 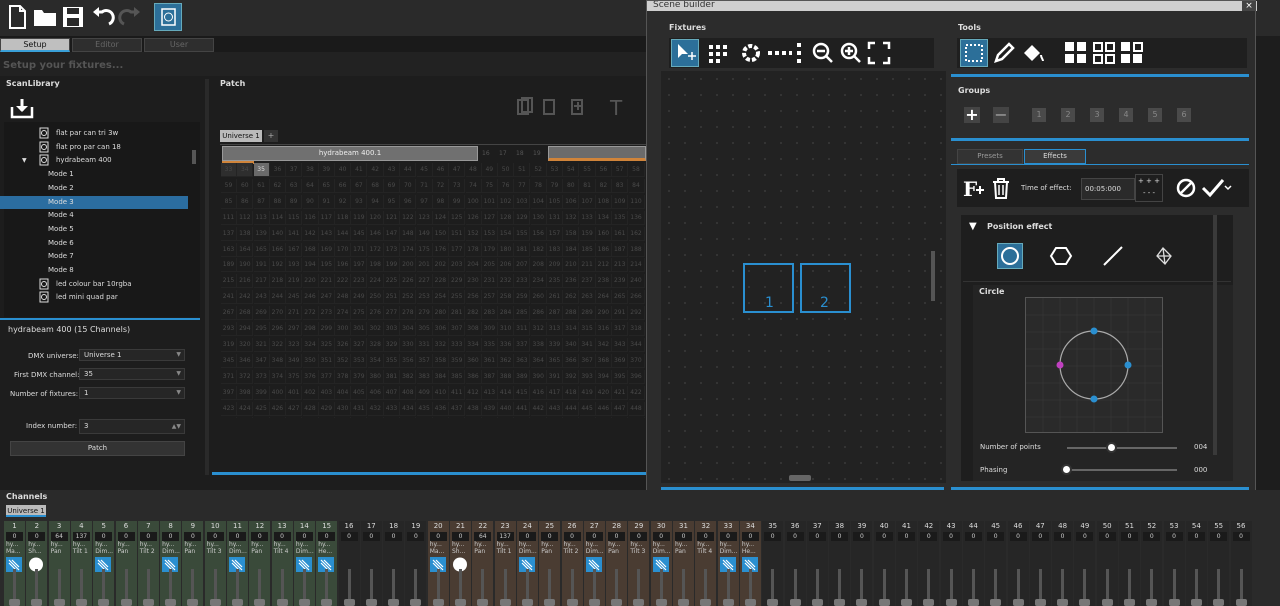 What do you see at coordinates (799, 53) in the screenshot?
I see `column-layout-icon` at bounding box center [799, 53].